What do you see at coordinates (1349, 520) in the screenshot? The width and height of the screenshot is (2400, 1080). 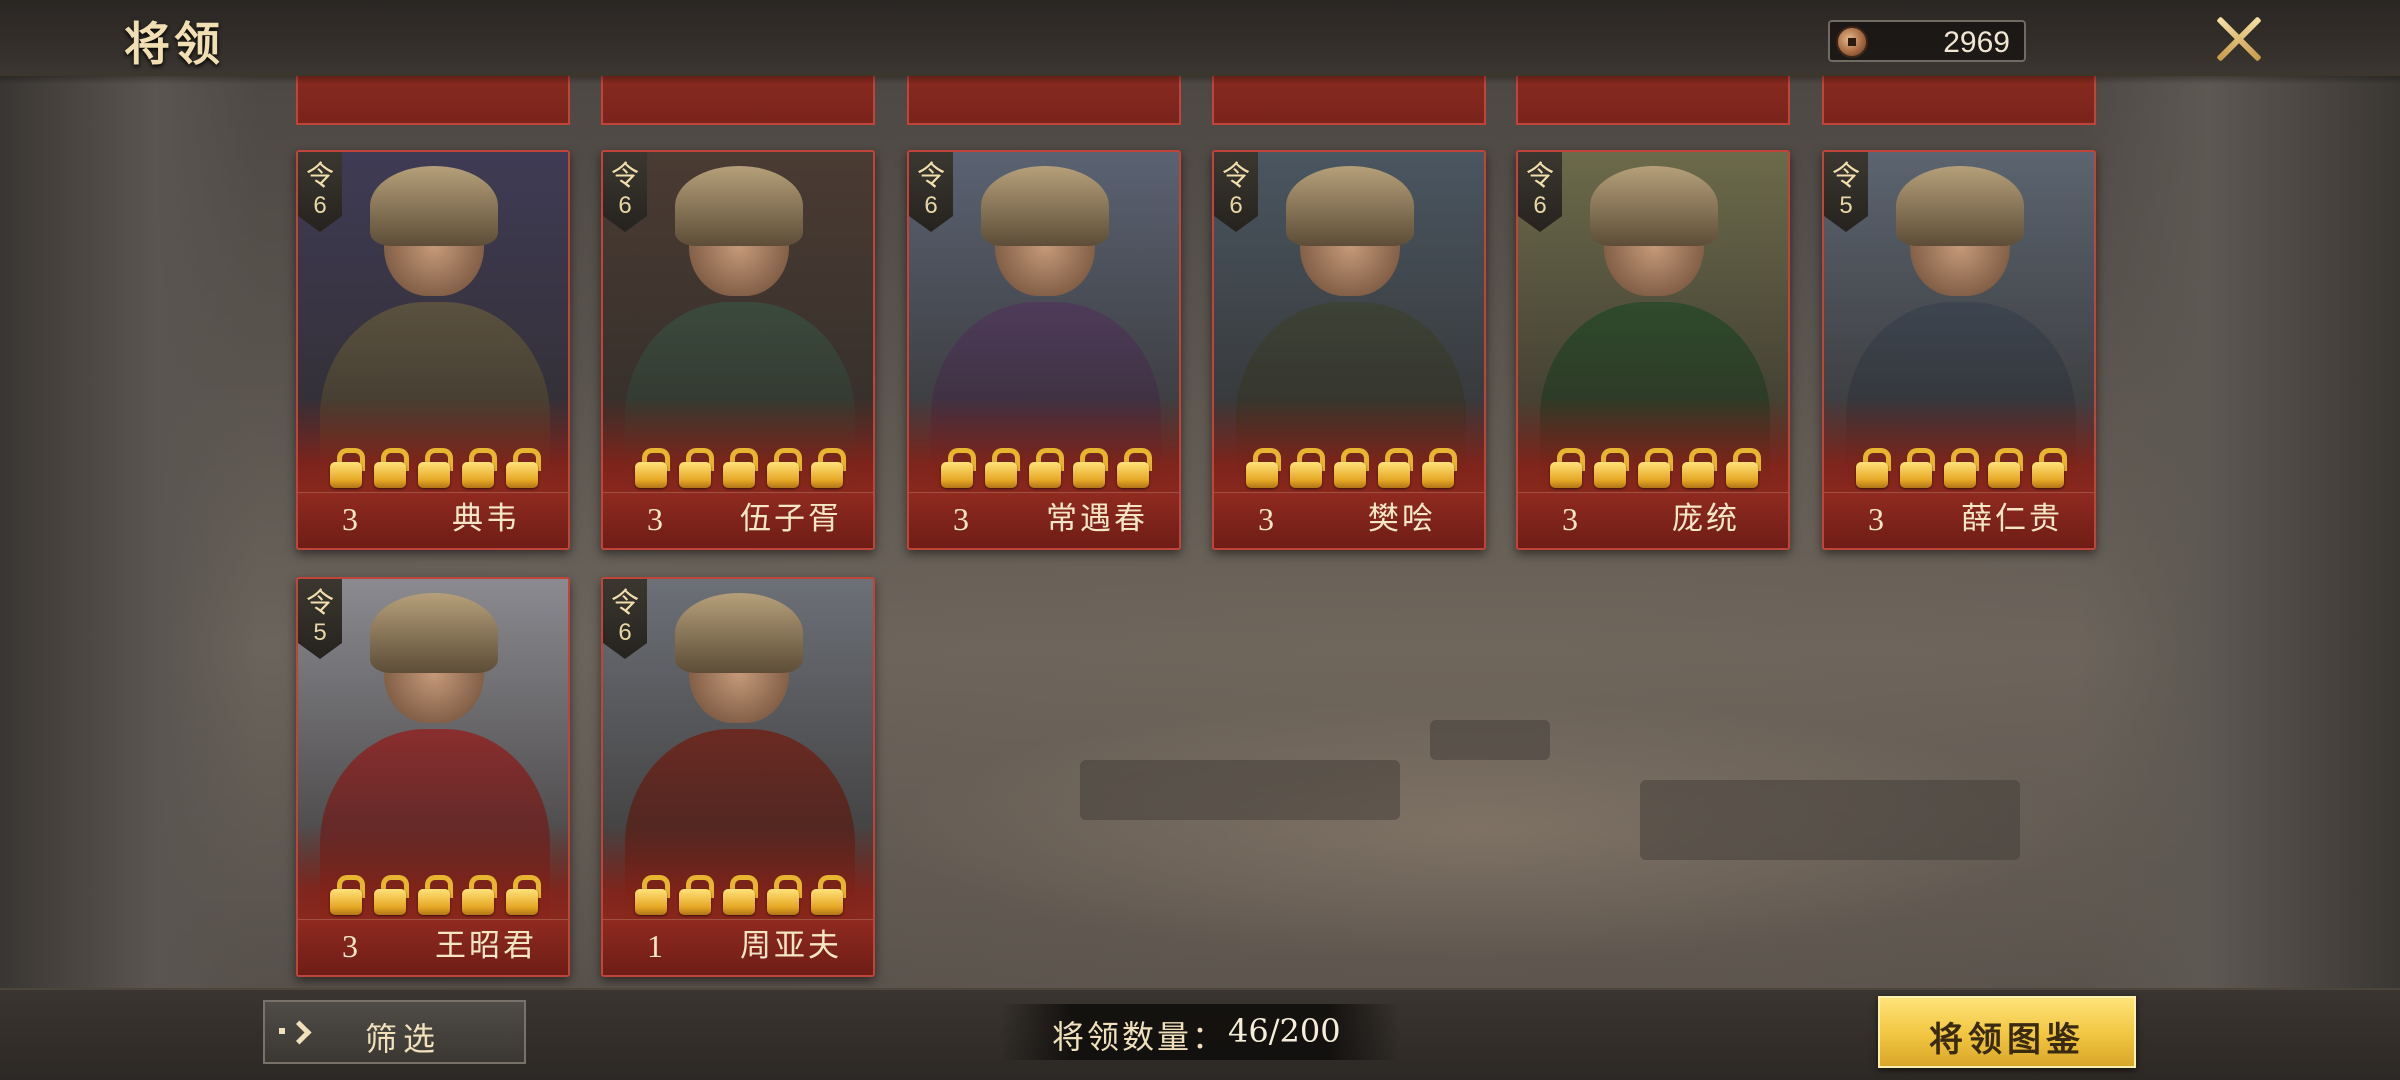 I see `card-name-plate: 3 樊哙` at bounding box center [1349, 520].